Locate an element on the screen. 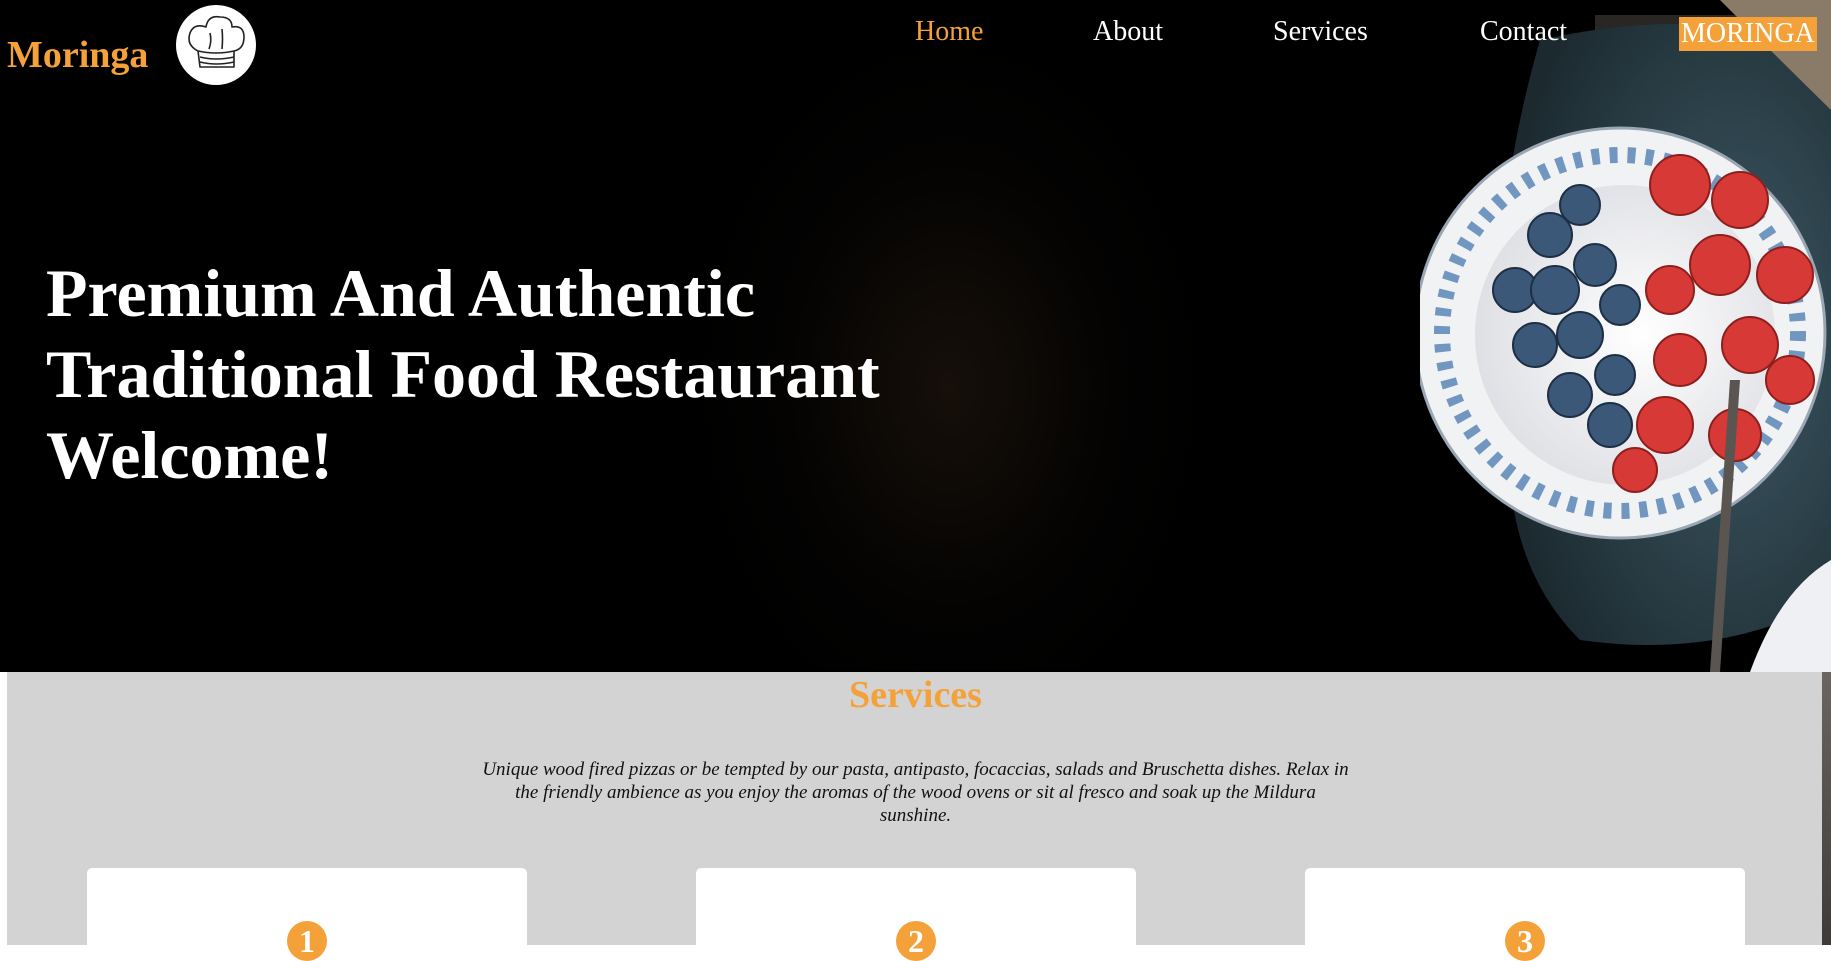 The height and width of the screenshot is (961, 1831). nav-about: About is located at coordinates (1128, 32).